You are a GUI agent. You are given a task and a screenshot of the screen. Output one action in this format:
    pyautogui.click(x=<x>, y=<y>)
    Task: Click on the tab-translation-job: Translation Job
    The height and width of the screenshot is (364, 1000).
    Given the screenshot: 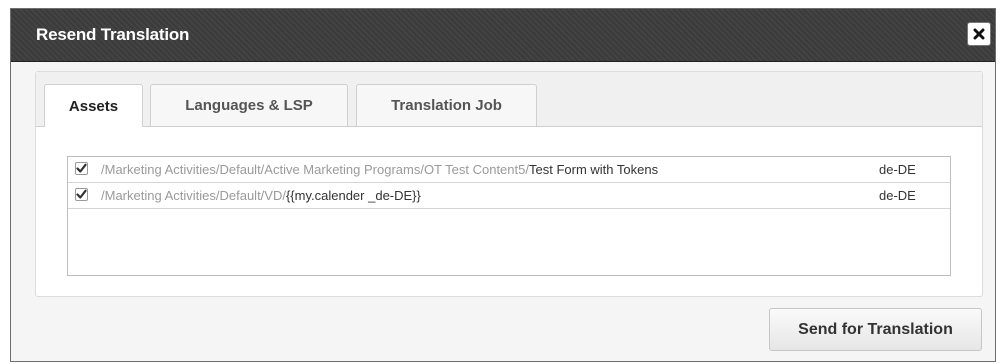 What is the action you would take?
    pyautogui.click(x=446, y=105)
    